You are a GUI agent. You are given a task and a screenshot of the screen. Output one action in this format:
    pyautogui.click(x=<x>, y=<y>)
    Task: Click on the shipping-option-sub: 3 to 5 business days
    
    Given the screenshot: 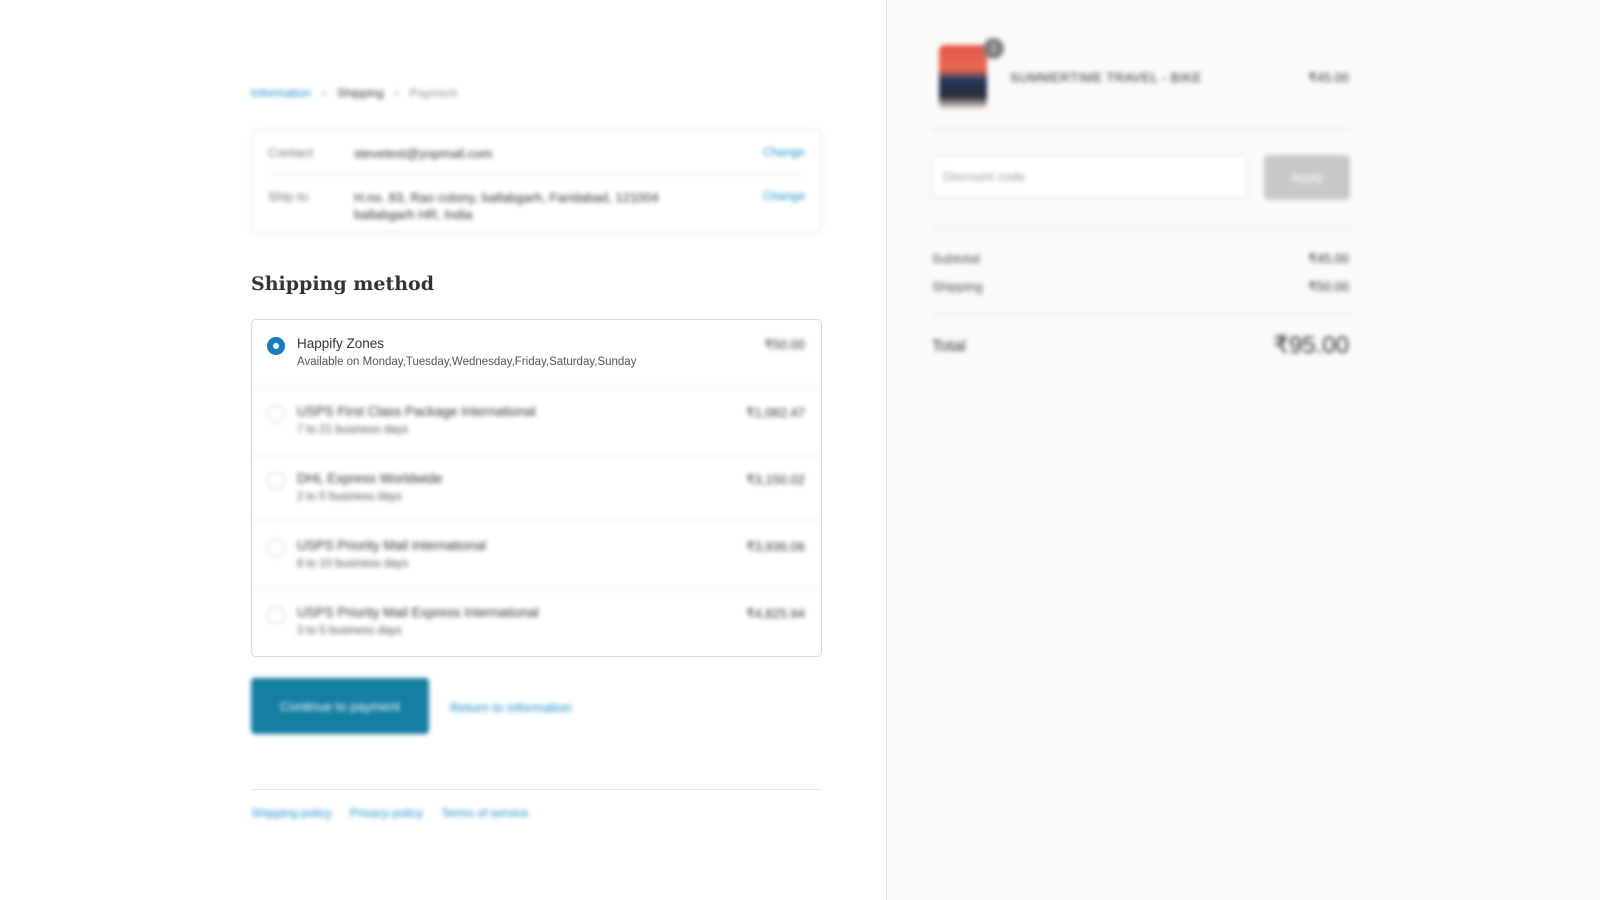 What is the action you would take?
    pyautogui.click(x=349, y=631)
    